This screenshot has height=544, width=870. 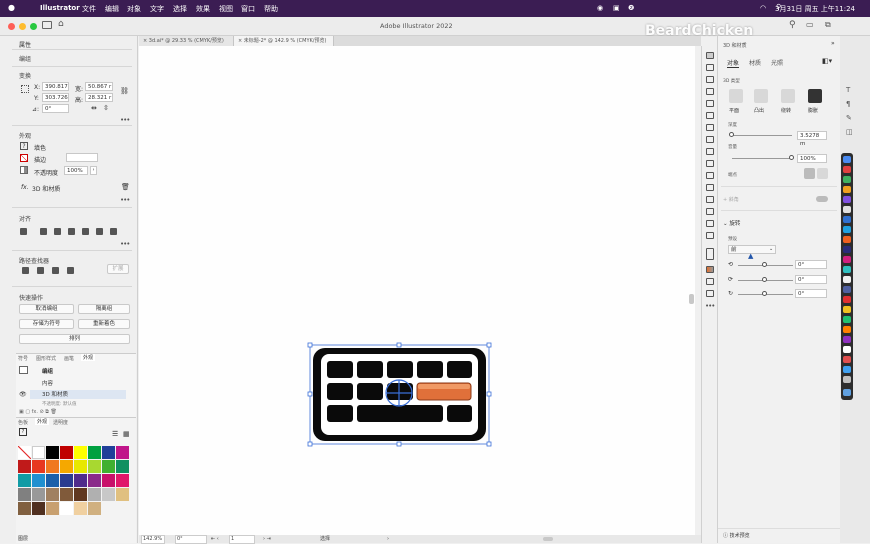 What do you see at coordinates (25, 270) in the screenshot?
I see `unite-icon` at bounding box center [25, 270].